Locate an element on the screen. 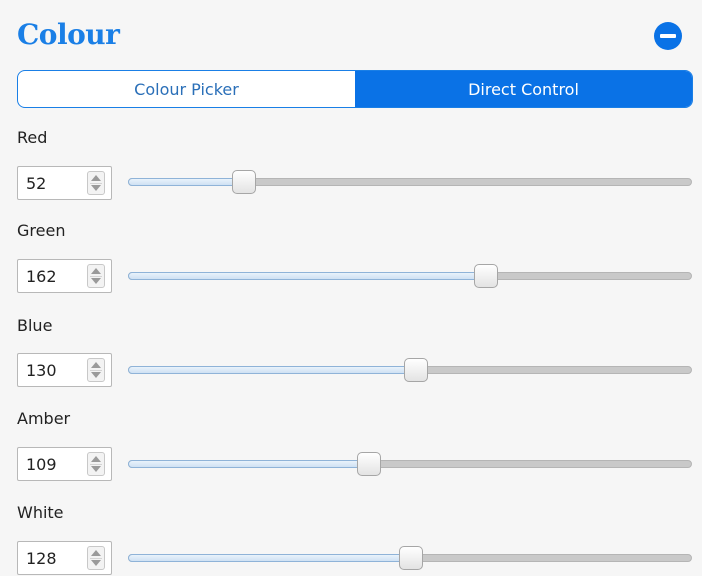 This screenshot has height=576, width=702. white-value: 128 is located at coordinates (41, 558).